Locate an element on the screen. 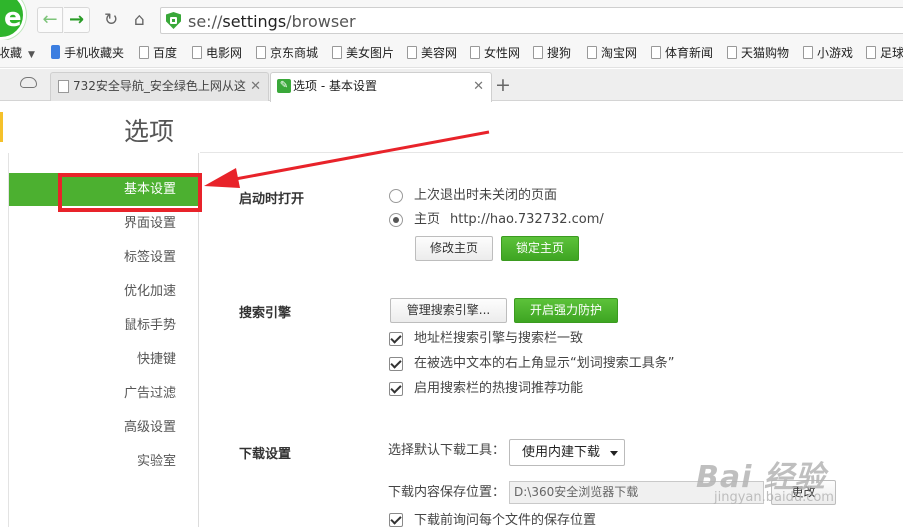 The width and height of the screenshot is (903, 527). shield-icon is located at coordinates (173, 20).